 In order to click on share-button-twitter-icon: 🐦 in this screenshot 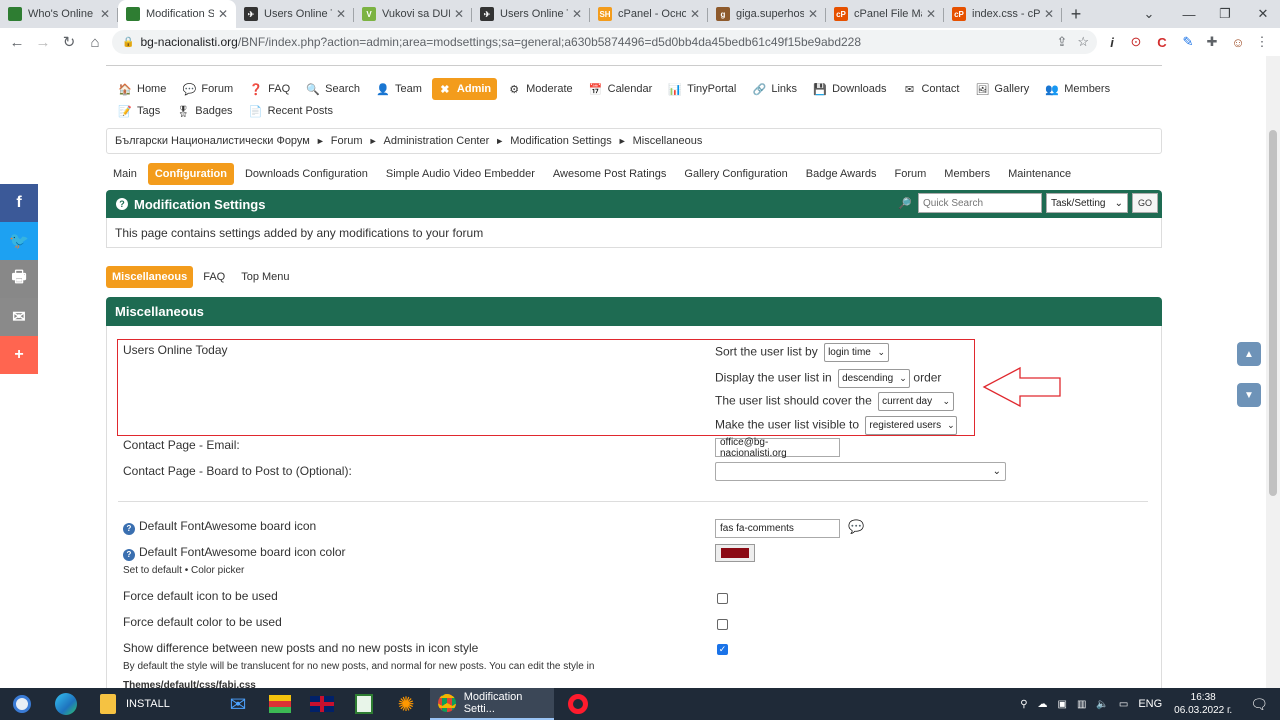, I will do `click(19, 241)`.